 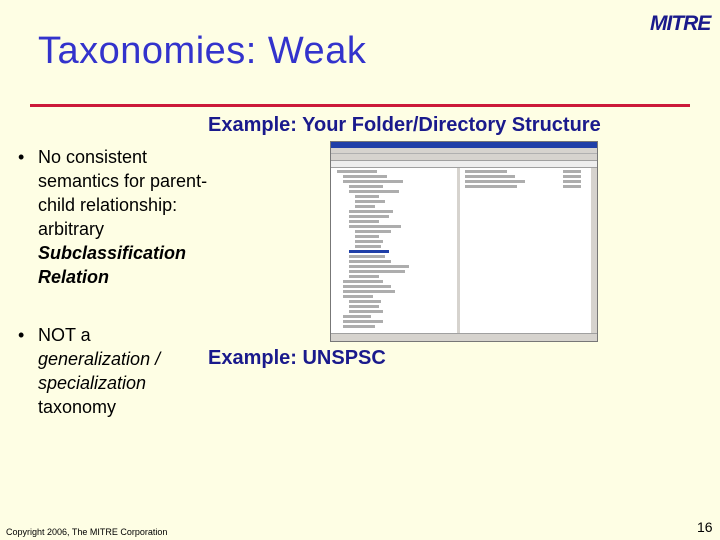 What do you see at coordinates (202, 51) in the screenshot?
I see `slide-title: Taxonomies: Weak` at bounding box center [202, 51].